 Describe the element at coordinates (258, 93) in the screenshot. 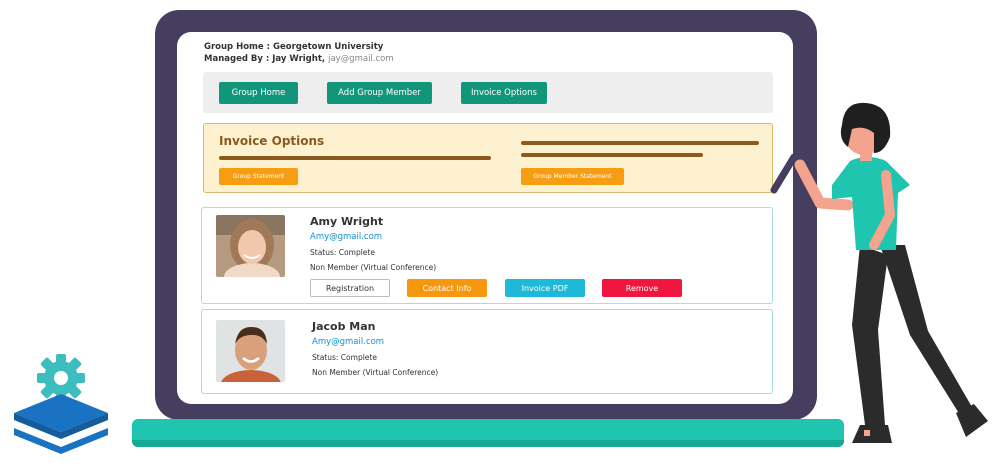

I see `group-home-button: Group Home` at that location.